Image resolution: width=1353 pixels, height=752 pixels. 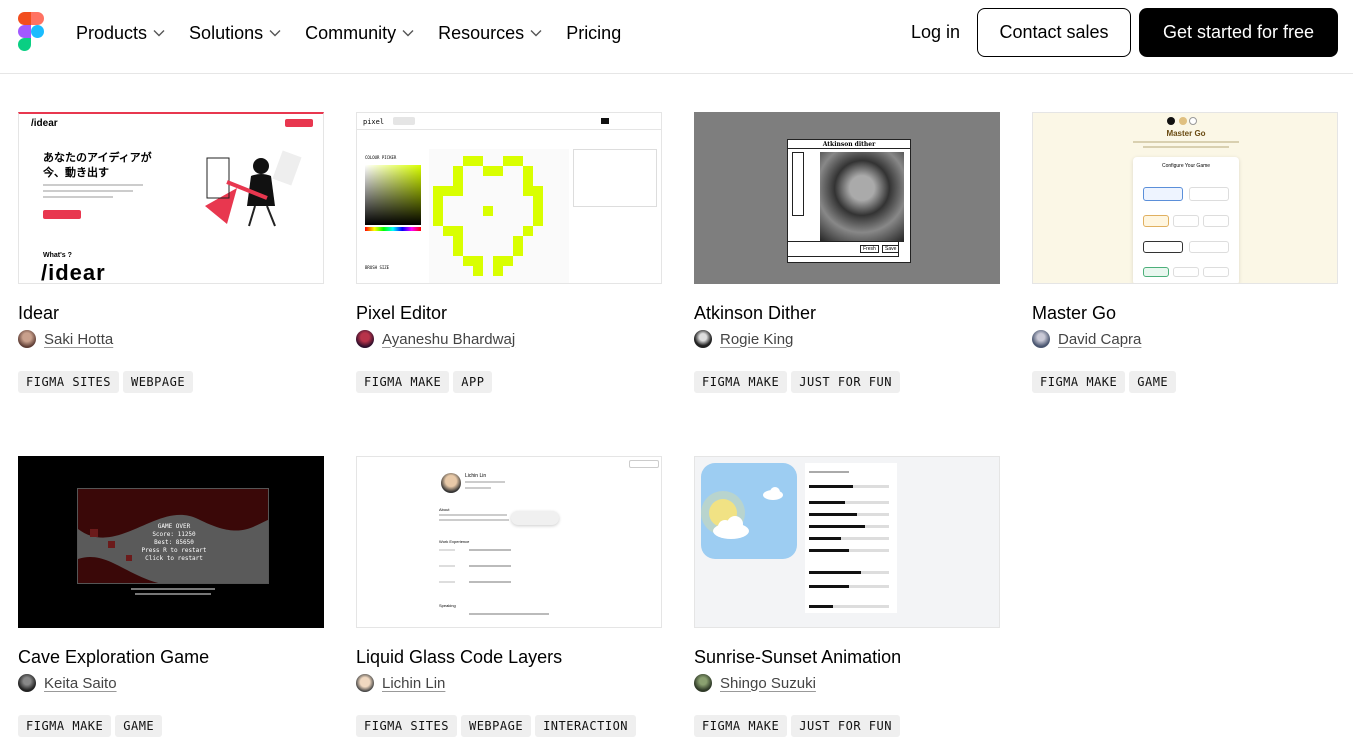 What do you see at coordinates (174, 534) in the screenshot?
I see `game-line: Score: 11250` at bounding box center [174, 534].